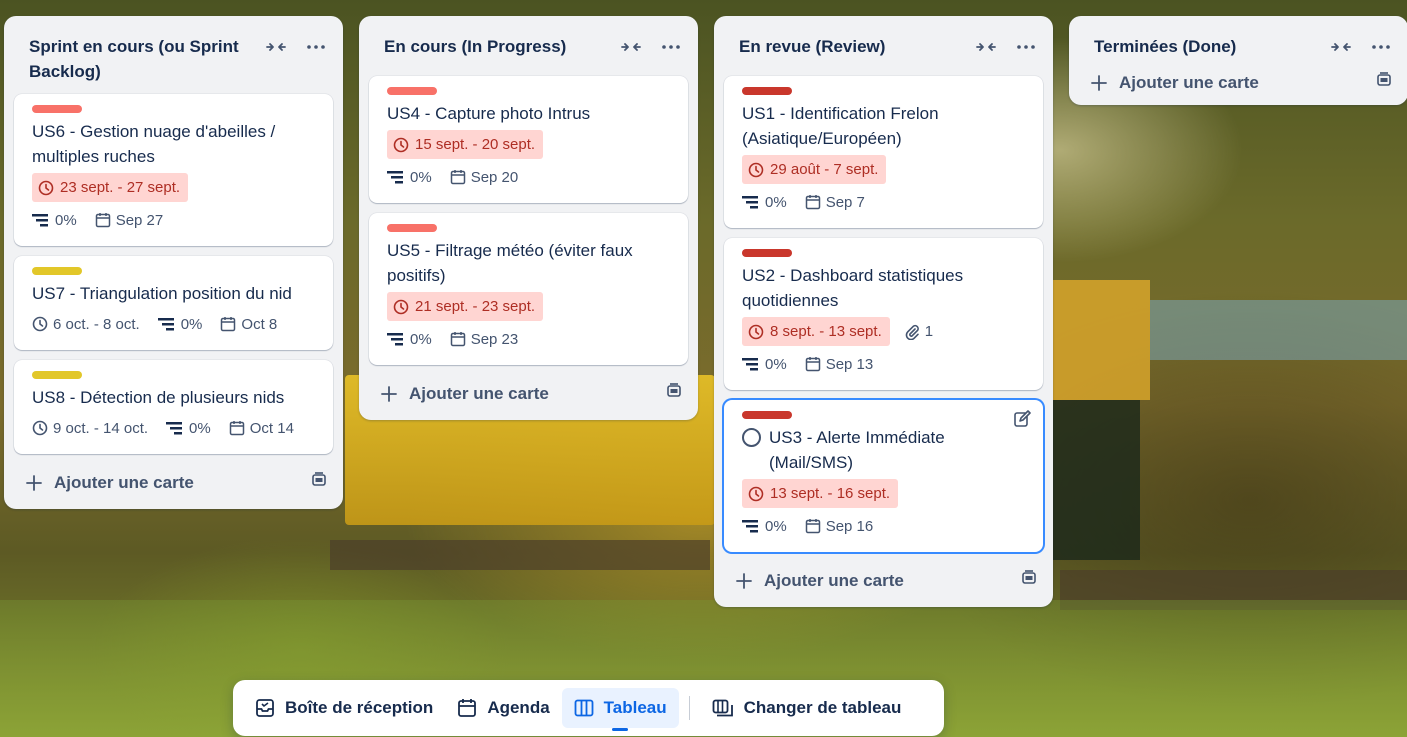  What do you see at coordinates (475, 46) in the screenshot?
I see `list-title: En cours (In Progress)` at bounding box center [475, 46].